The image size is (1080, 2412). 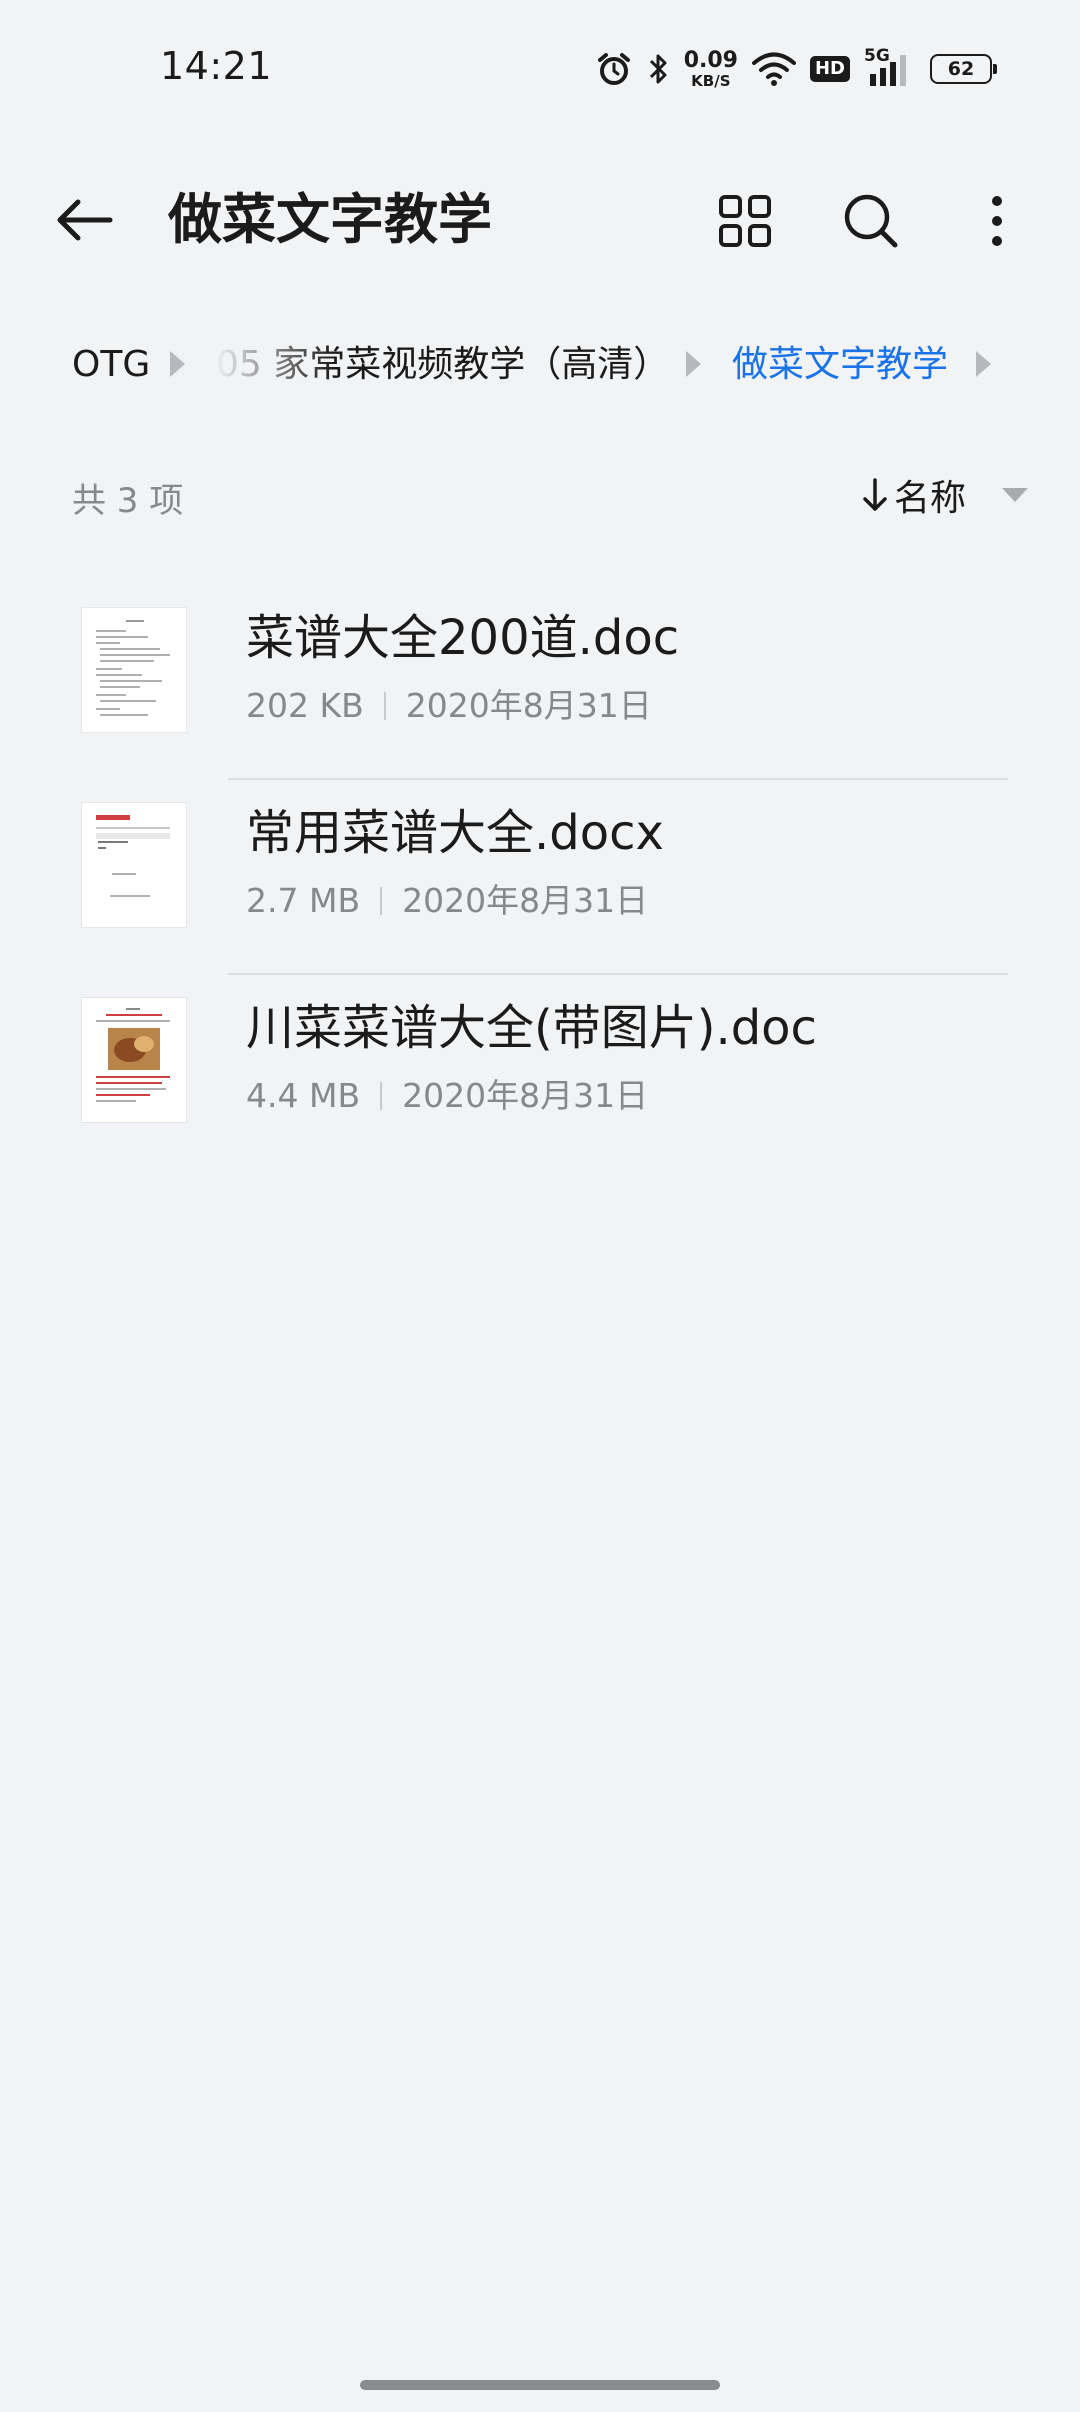 What do you see at coordinates (128, 501) in the screenshot?
I see `item-count: 共 3 项` at bounding box center [128, 501].